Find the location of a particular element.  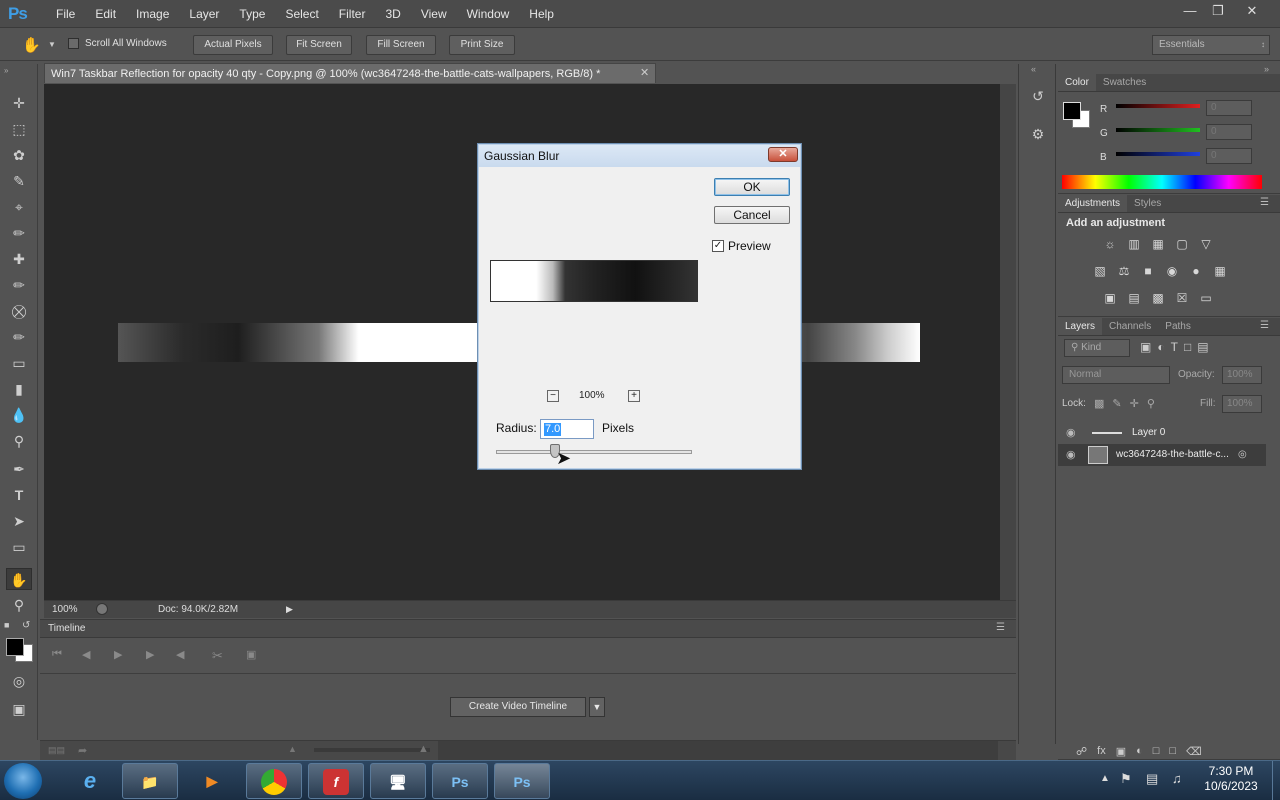

menu-file: File is located at coordinates (65, 14).